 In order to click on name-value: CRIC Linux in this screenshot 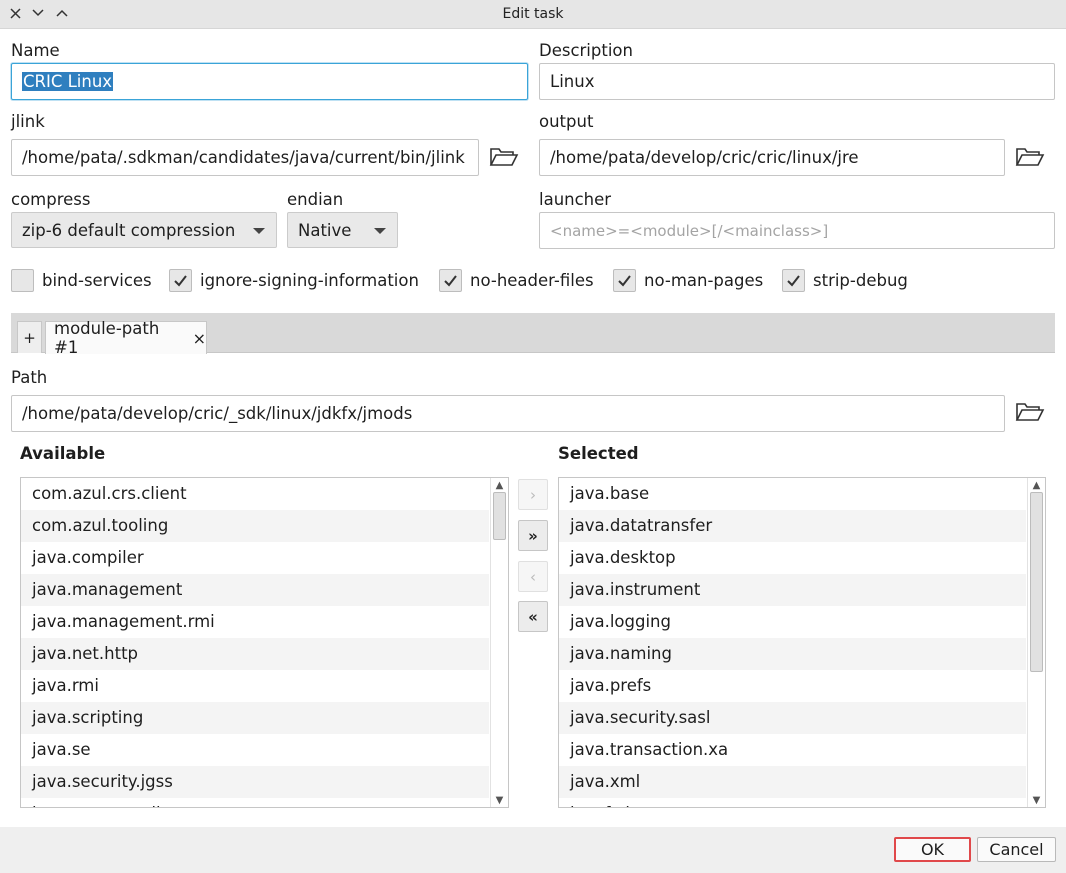, I will do `click(68, 81)`.